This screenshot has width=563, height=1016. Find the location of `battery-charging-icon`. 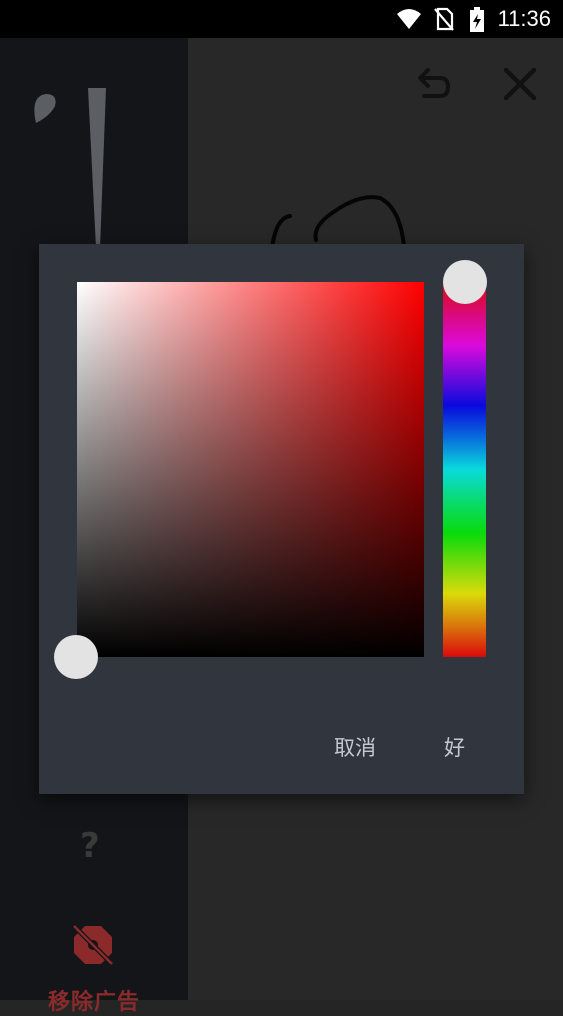

battery-charging-icon is located at coordinates (477, 19).